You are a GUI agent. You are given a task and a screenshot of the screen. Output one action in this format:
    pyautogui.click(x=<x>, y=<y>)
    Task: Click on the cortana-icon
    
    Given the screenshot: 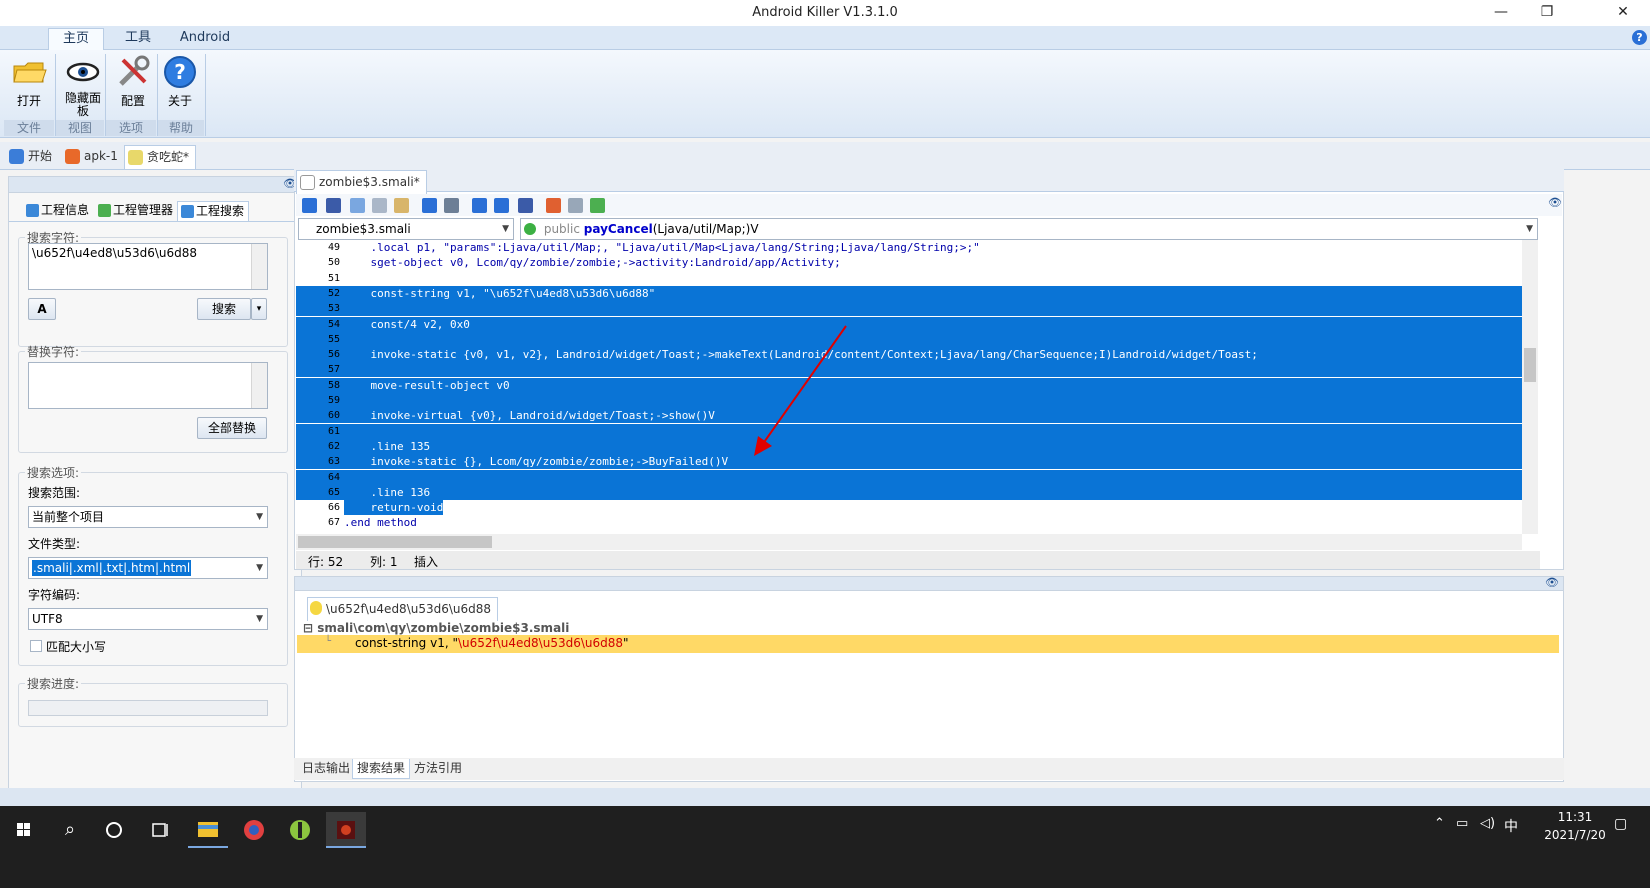 What is the action you would take?
    pyautogui.click(x=114, y=830)
    